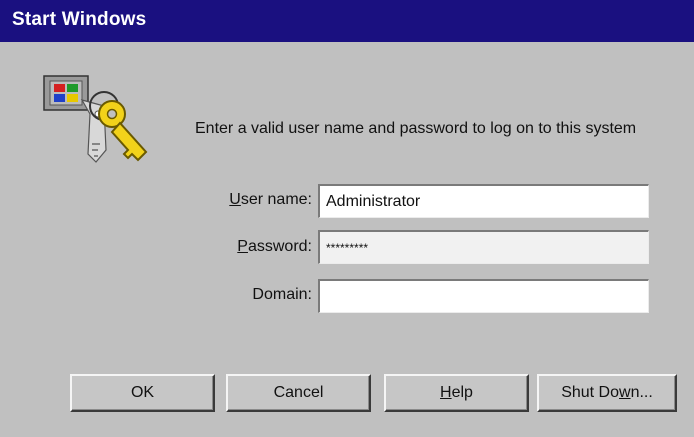 The width and height of the screenshot is (694, 437). Describe the element at coordinates (95, 119) in the screenshot. I see `windows-key-logo-icon` at that location.